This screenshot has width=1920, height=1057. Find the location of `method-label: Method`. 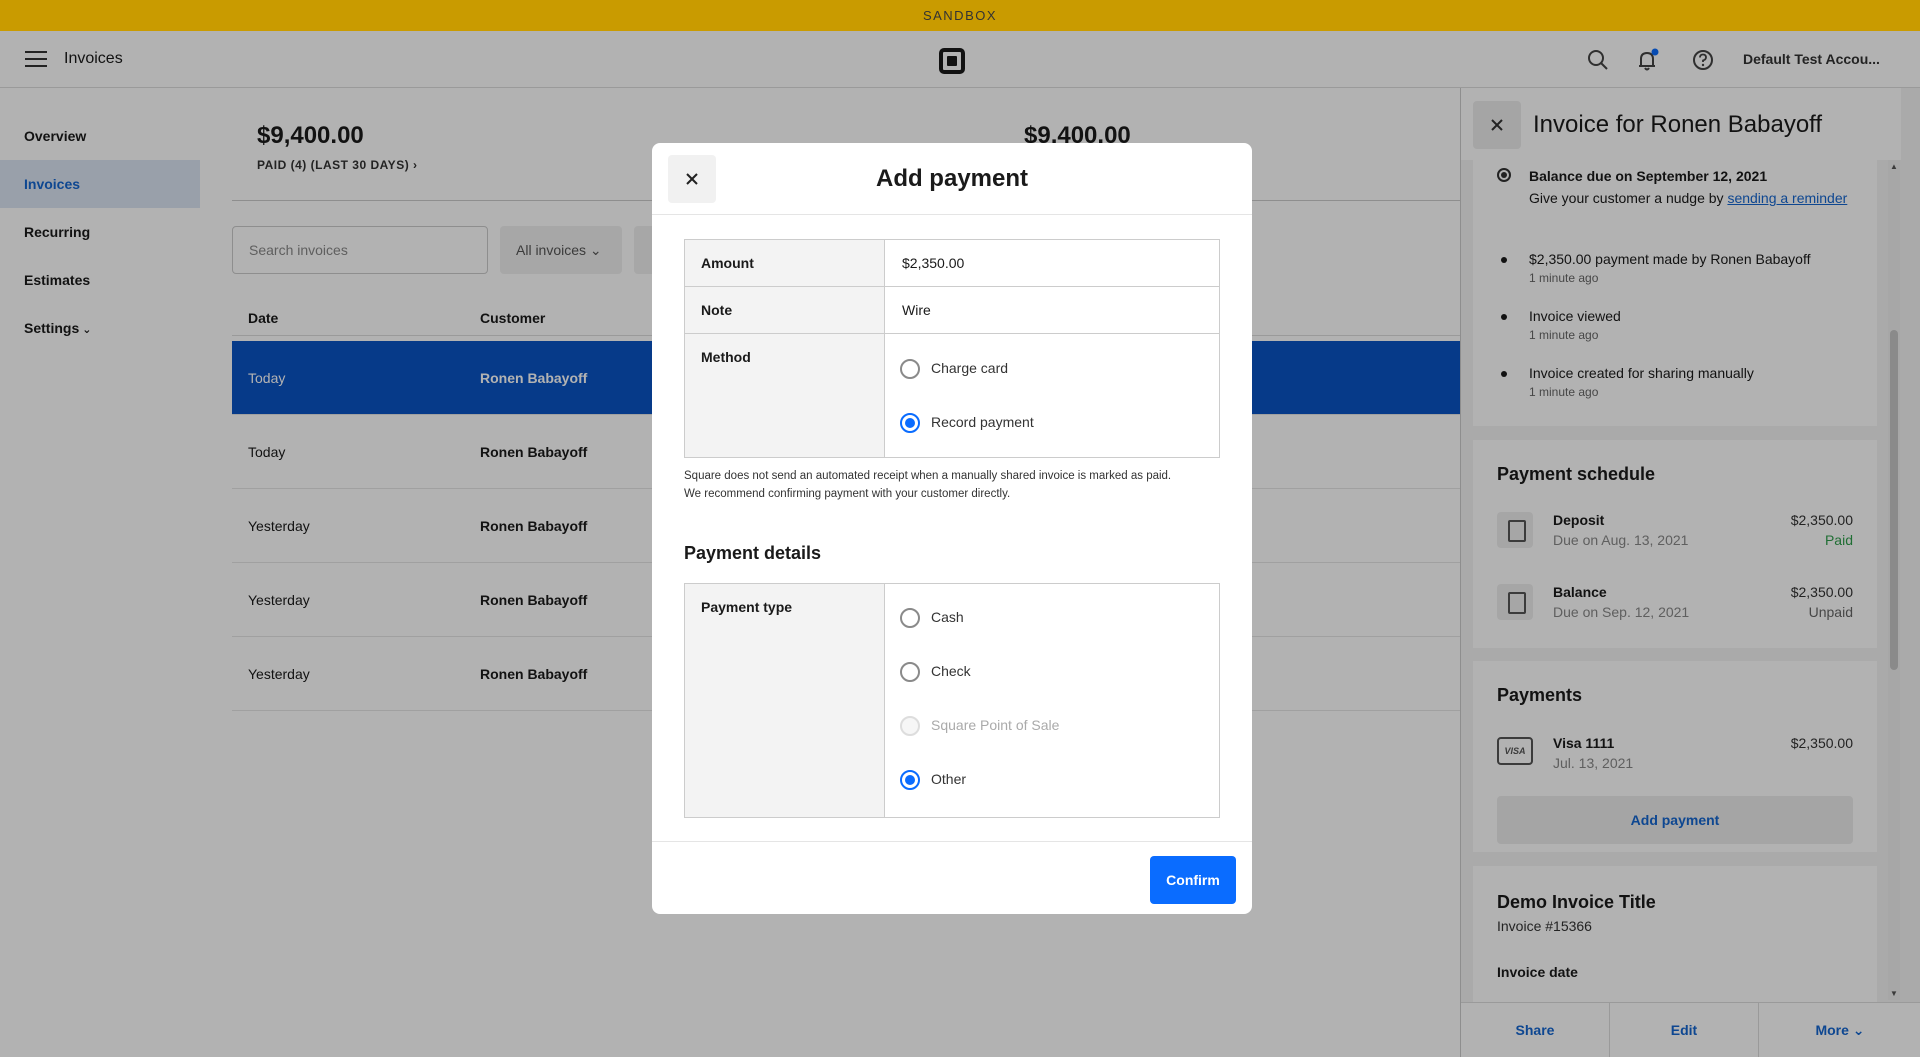

method-label: Method is located at coordinates (785, 395).